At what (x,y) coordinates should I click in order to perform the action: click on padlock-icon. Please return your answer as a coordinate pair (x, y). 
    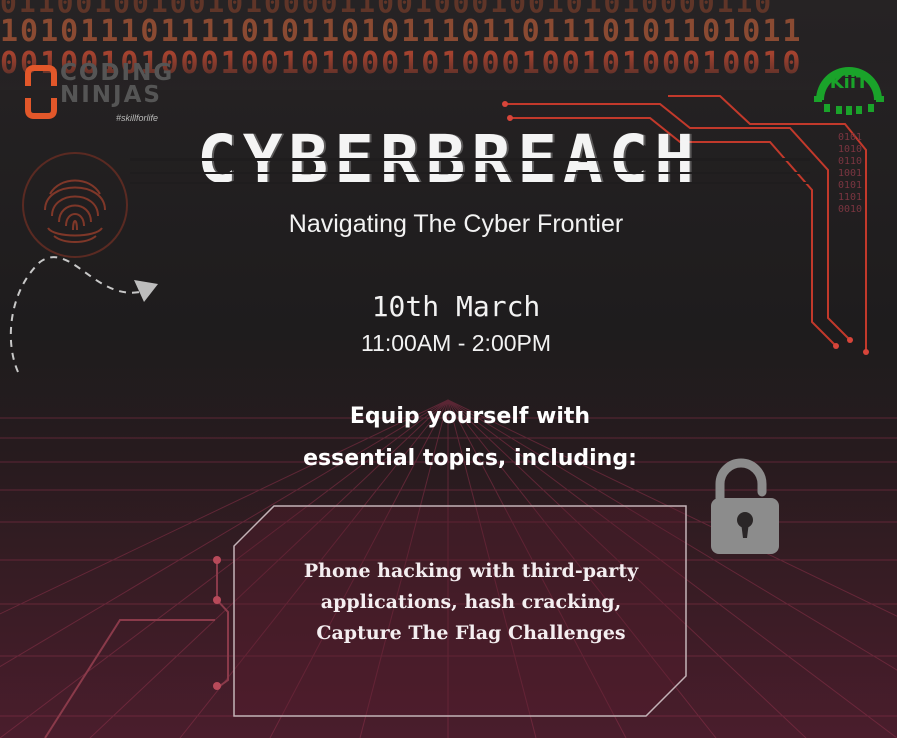
    Looking at the image, I should click on (745, 506).